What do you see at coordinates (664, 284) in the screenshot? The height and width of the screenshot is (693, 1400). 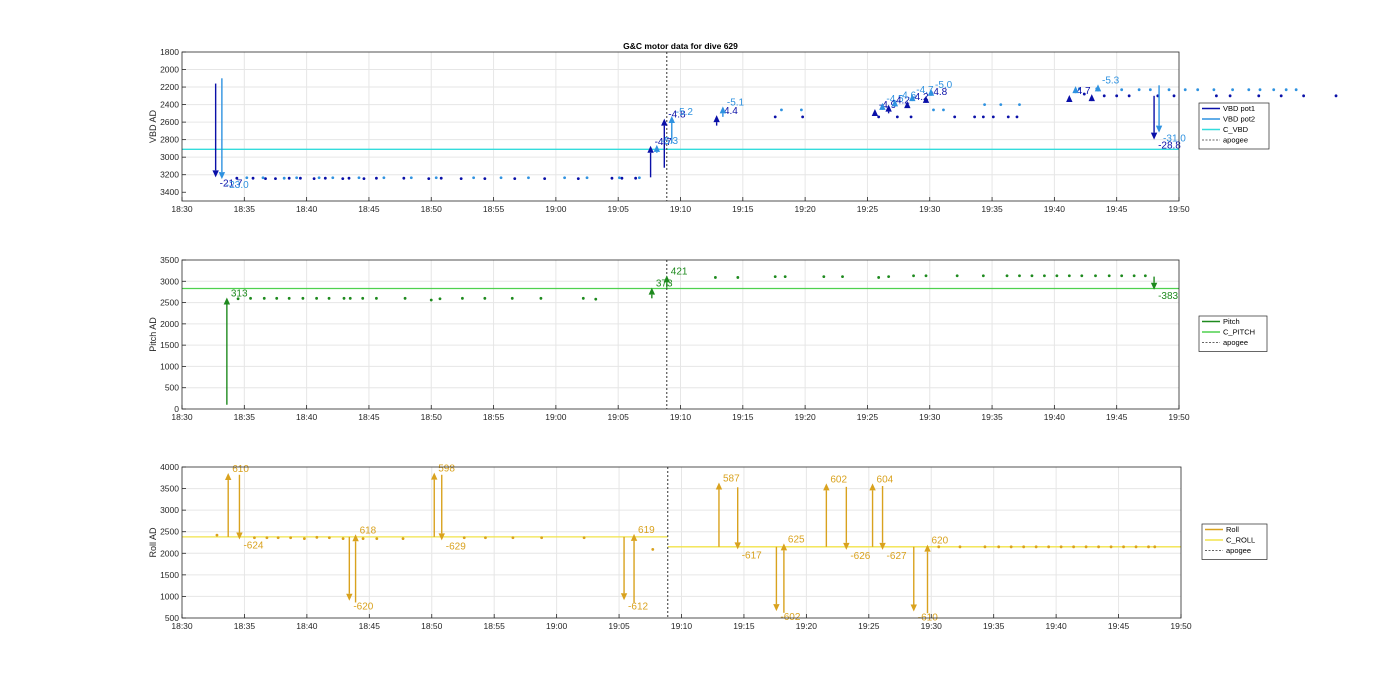 I see `arrow-label: 373` at bounding box center [664, 284].